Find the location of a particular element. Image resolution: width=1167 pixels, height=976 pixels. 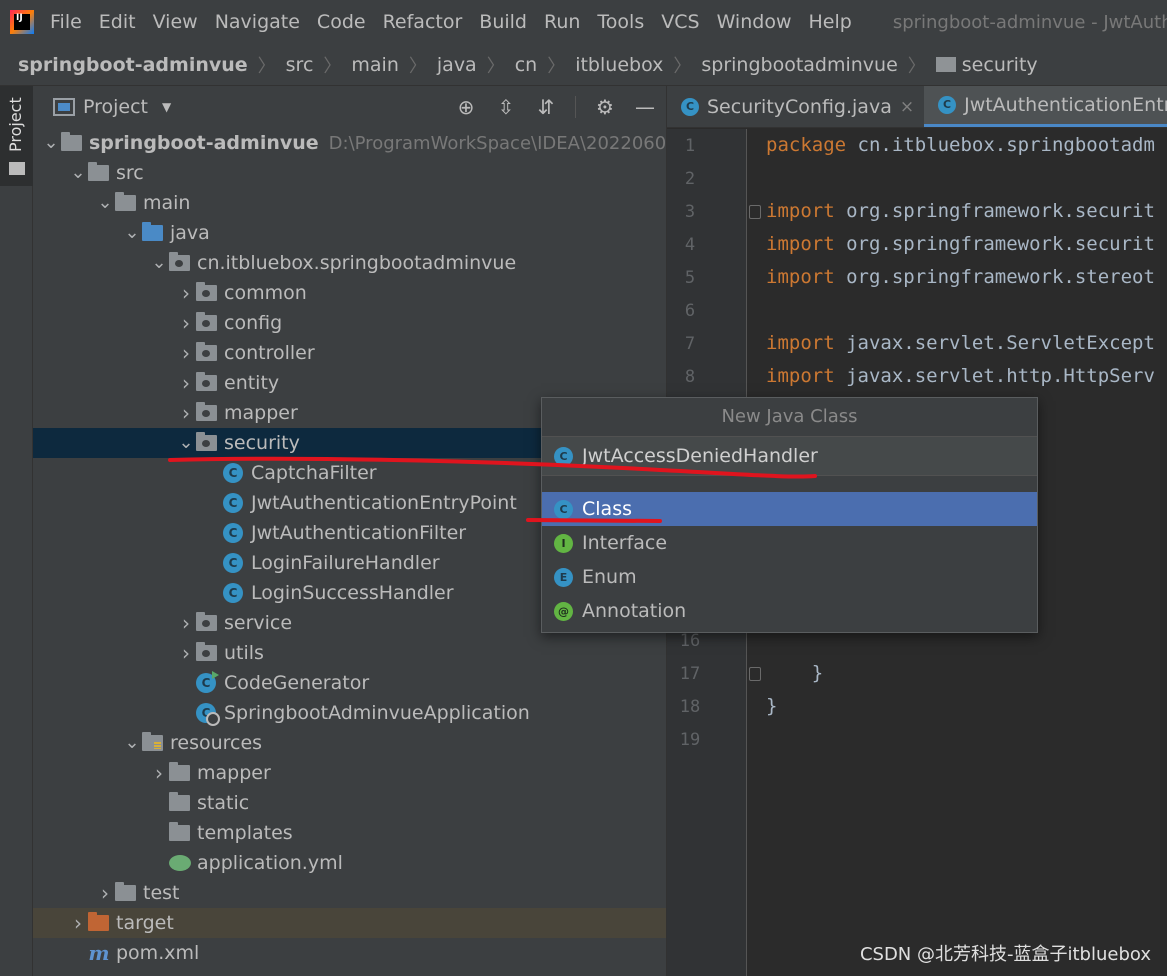

tree-item-label: application.yml is located at coordinates (270, 863).